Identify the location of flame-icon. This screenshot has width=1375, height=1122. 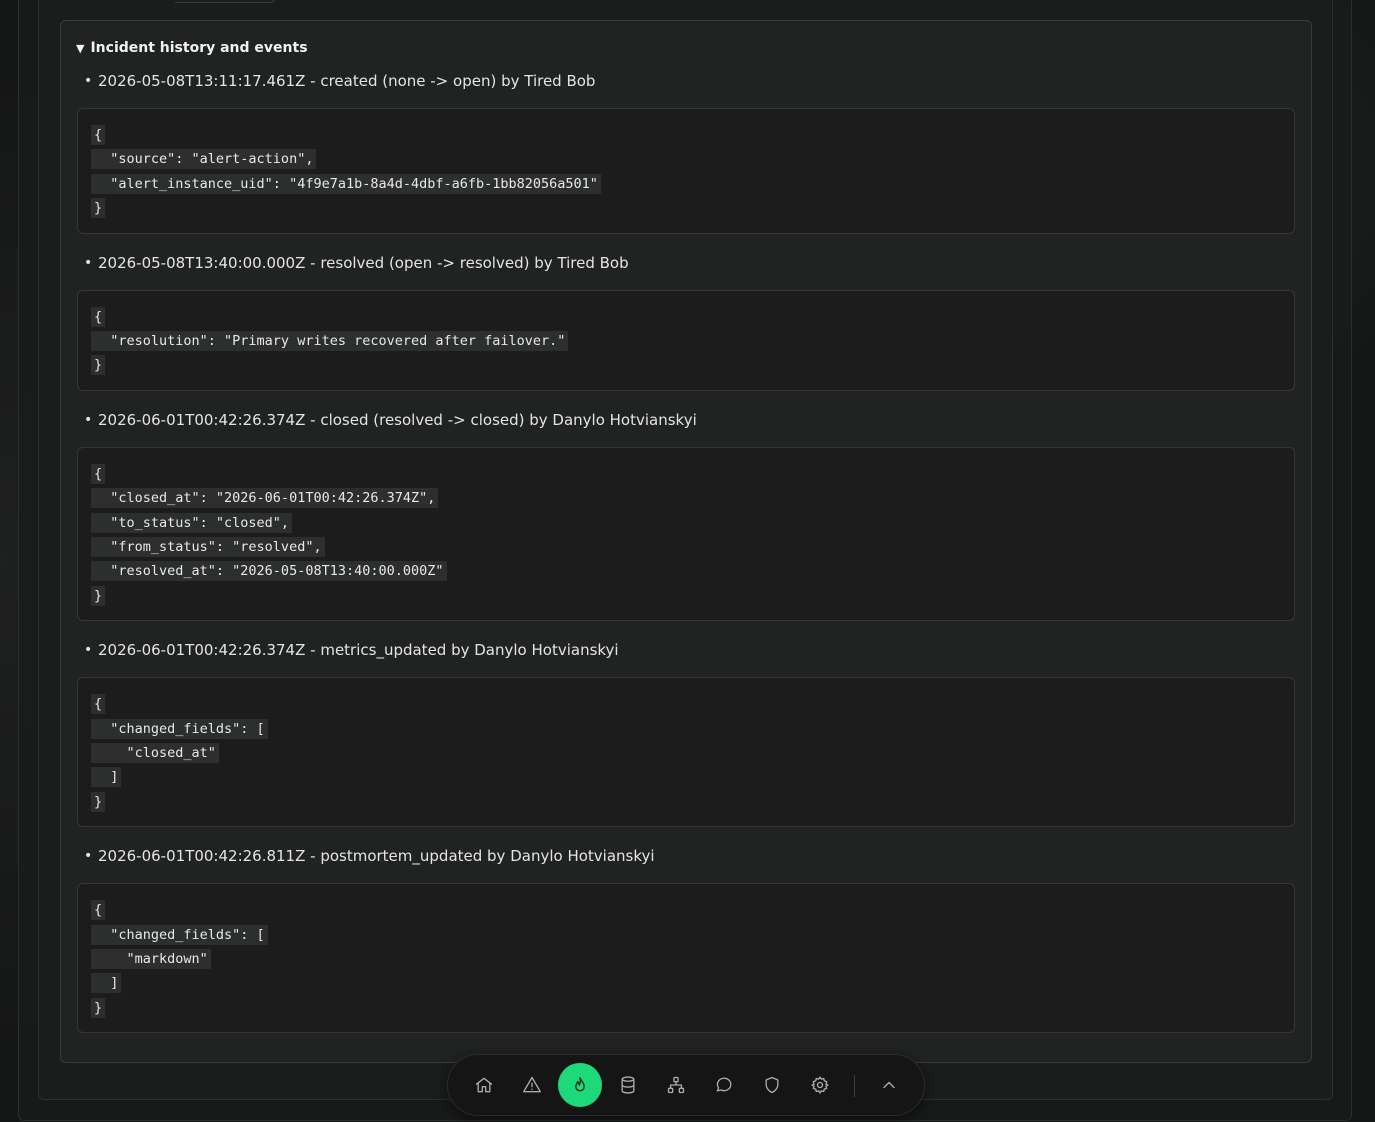
(580, 1084).